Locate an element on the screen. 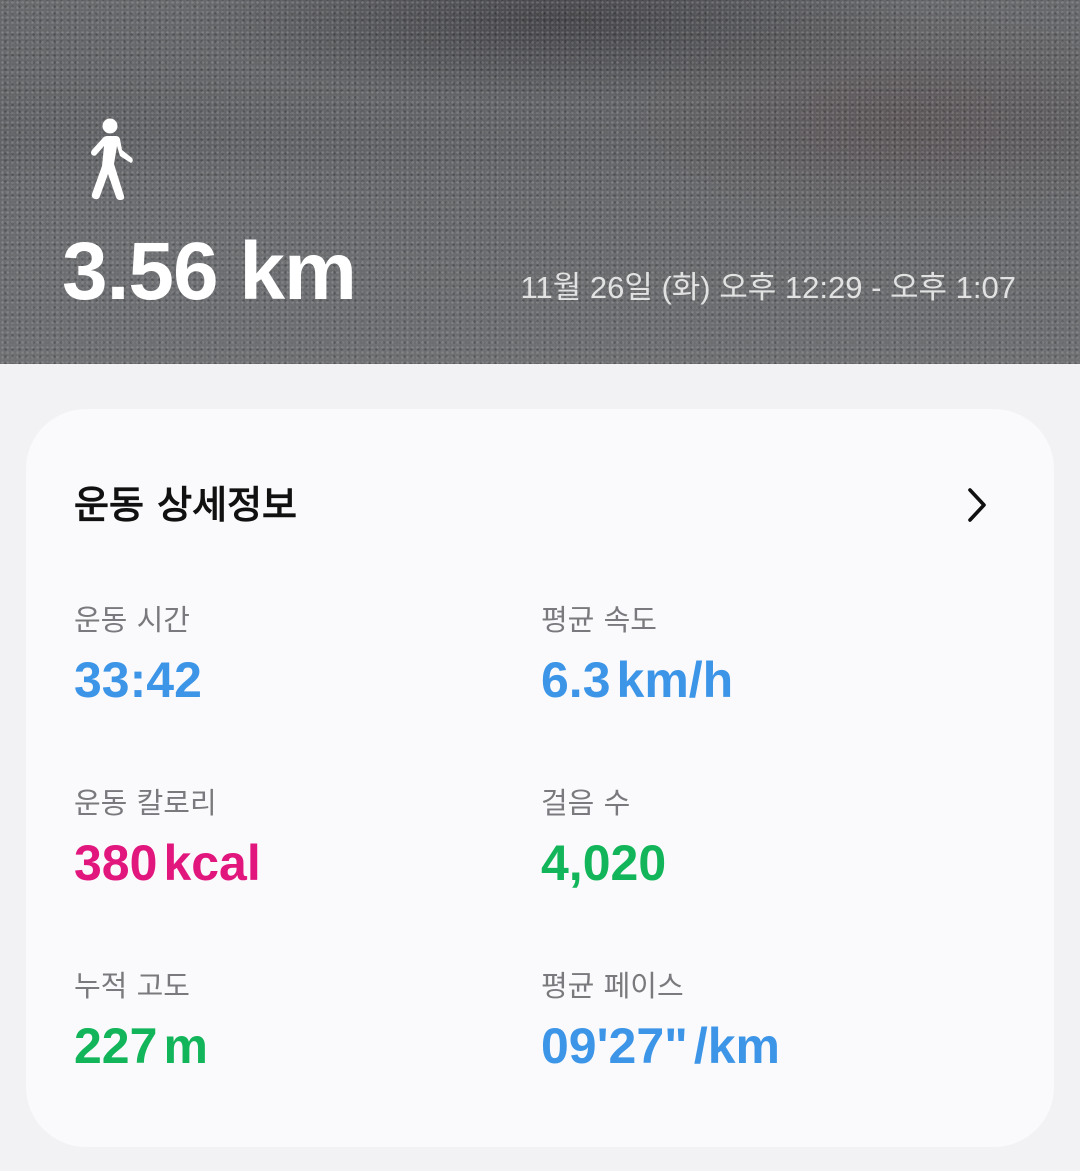  stat-value: 227 m is located at coordinates (294, 1046).